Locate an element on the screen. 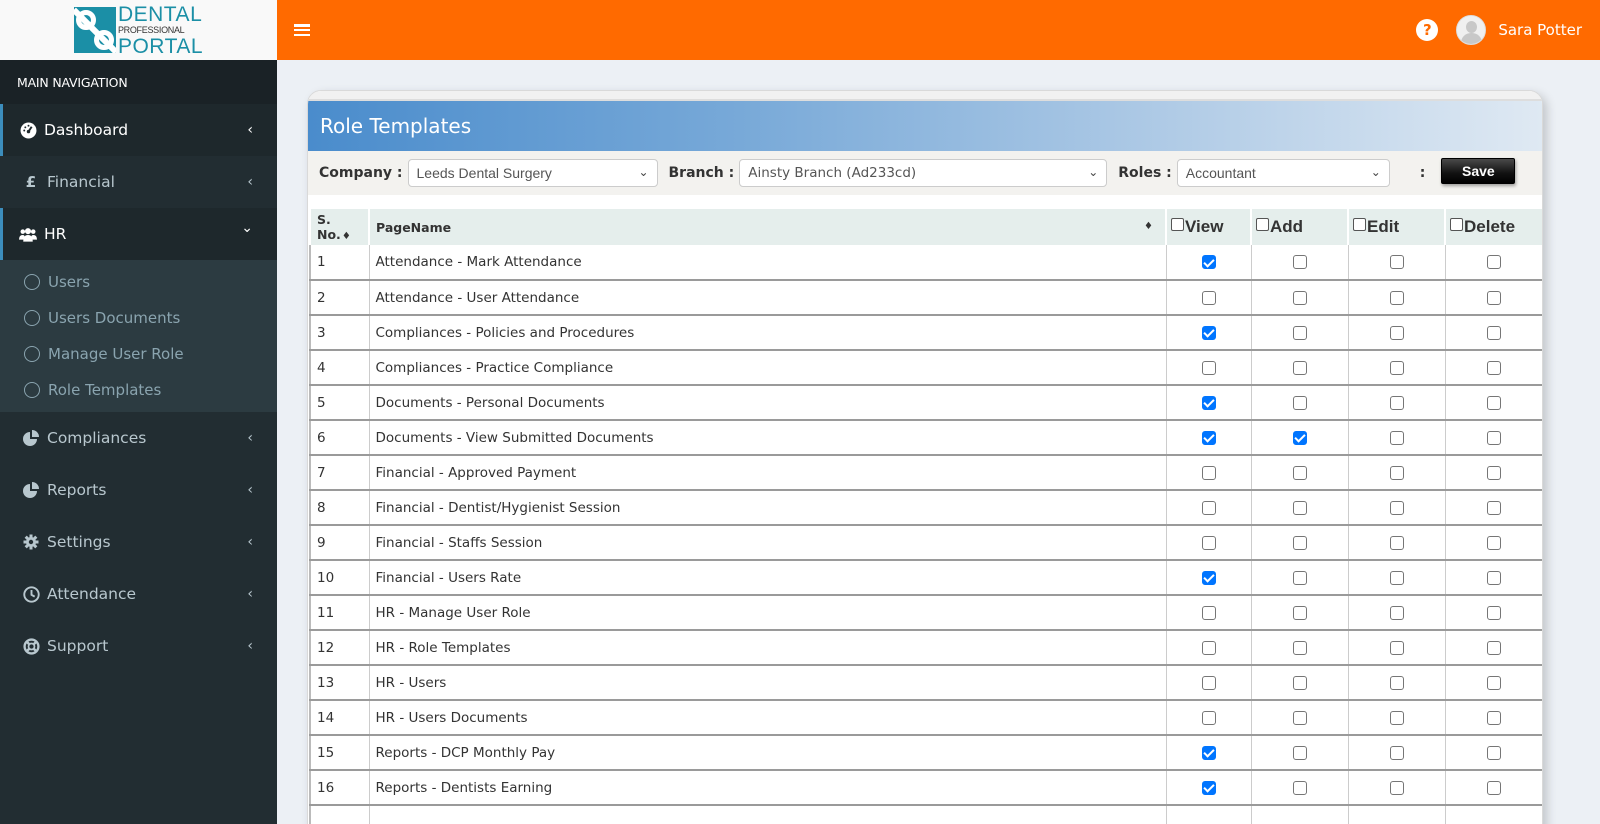 The height and width of the screenshot is (824, 1600). sidebar-item-reports: Reports ‹ is located at coordinates (138, 490).